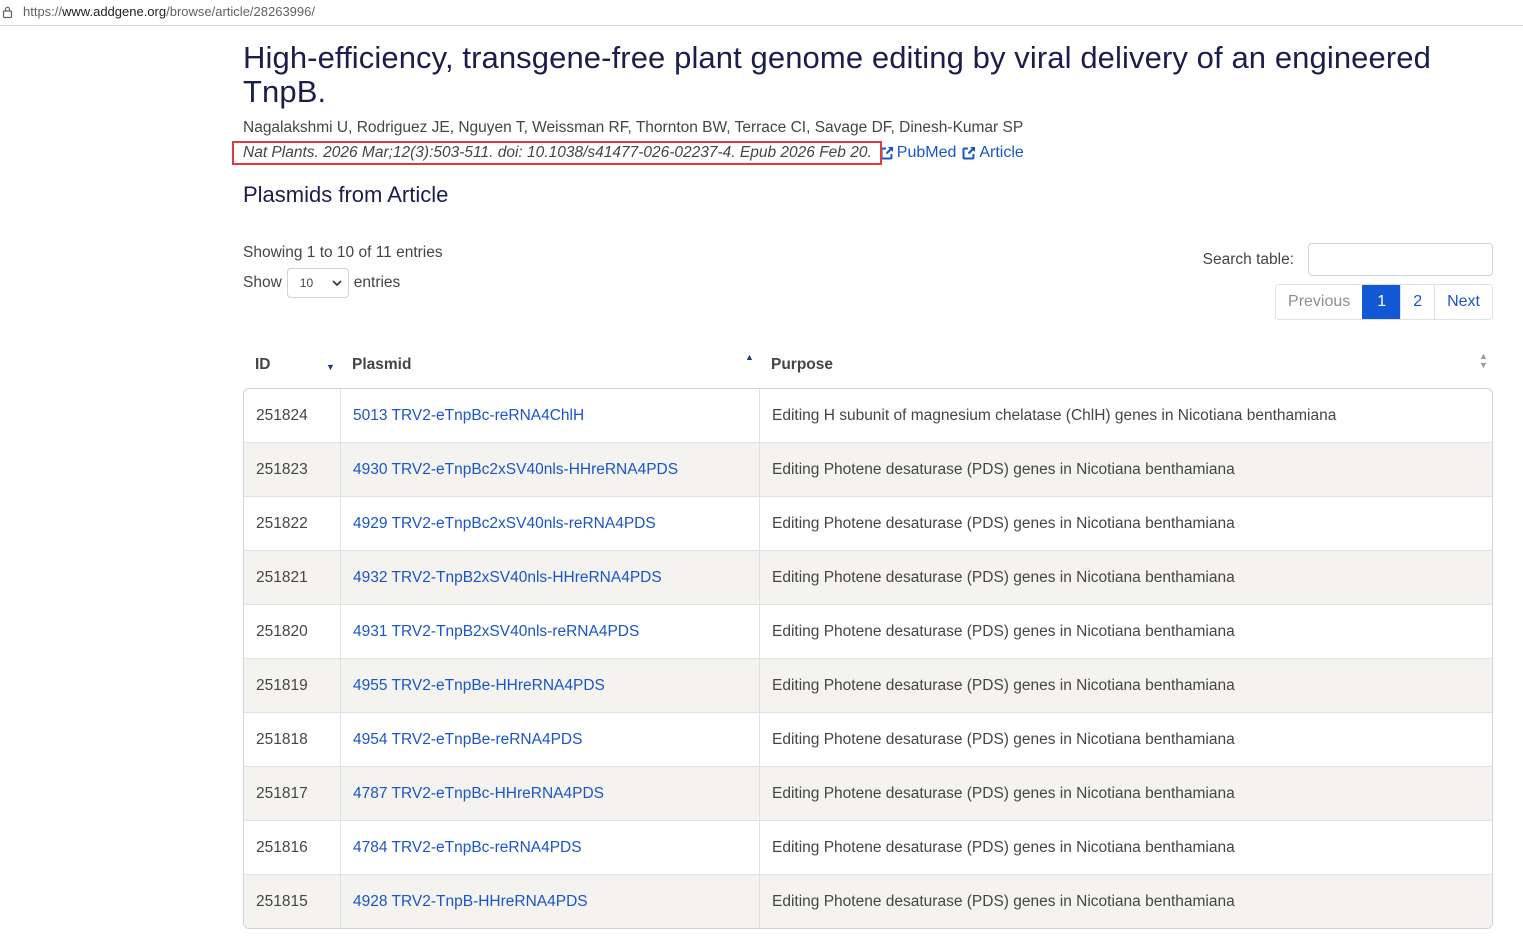 This screenshot has width=1523, height=942. Describe the element at coordinates (292, 847) in the screenshot. I see `cell-id: 251816` at that location.